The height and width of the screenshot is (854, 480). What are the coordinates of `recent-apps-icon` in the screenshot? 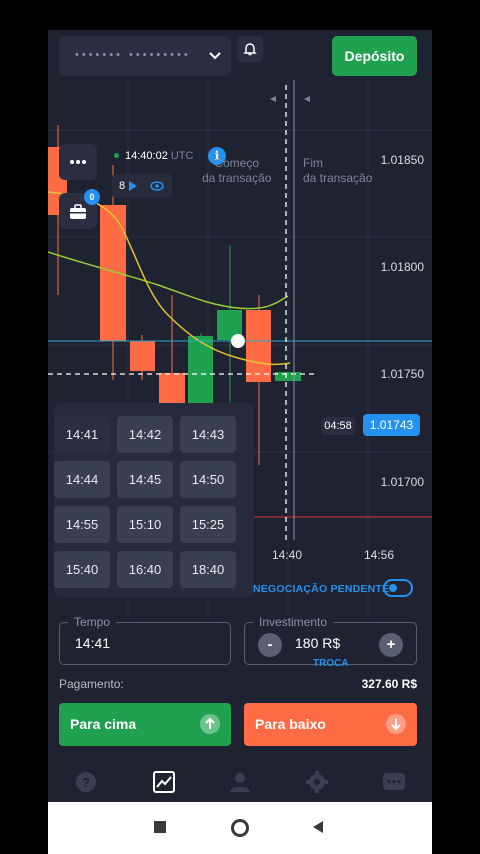 It's located at (160, 827).